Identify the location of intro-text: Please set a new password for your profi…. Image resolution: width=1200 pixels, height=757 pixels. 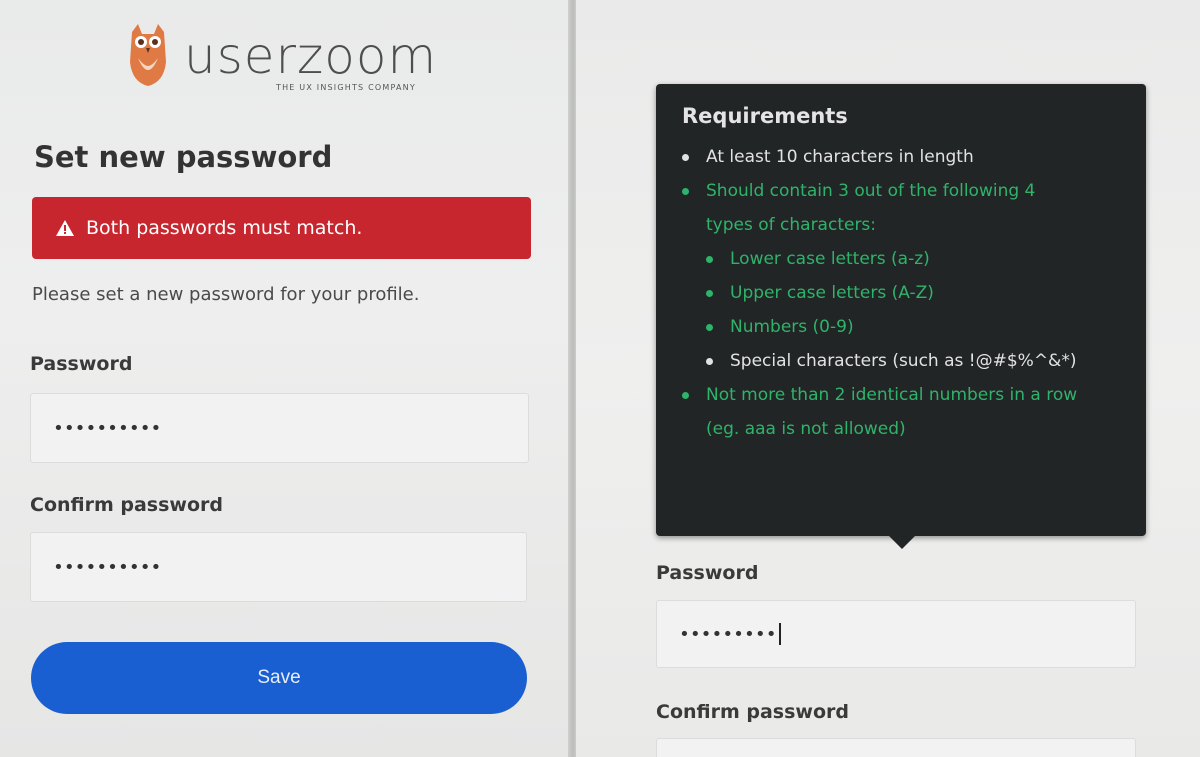
(226, 294).